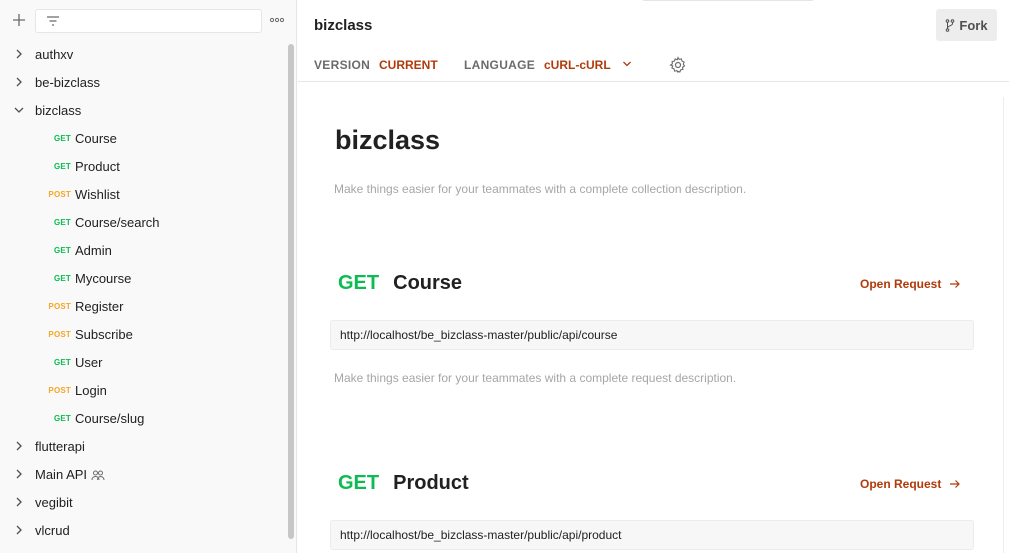 This screenshot has width=1009, height=553. Describe the element at coordinates (104, 334) in the screenshot. I see `request-label: Subscribe` at that location.